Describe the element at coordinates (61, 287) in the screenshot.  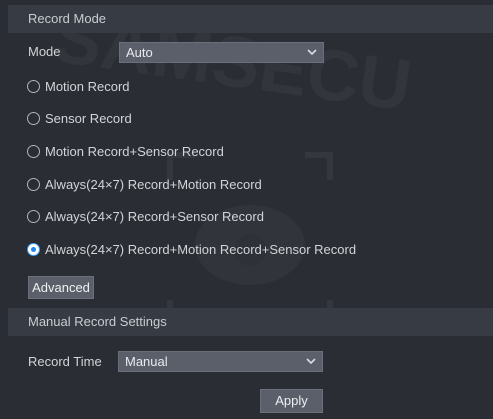
I see `advanced-button: Advanced` at that location.